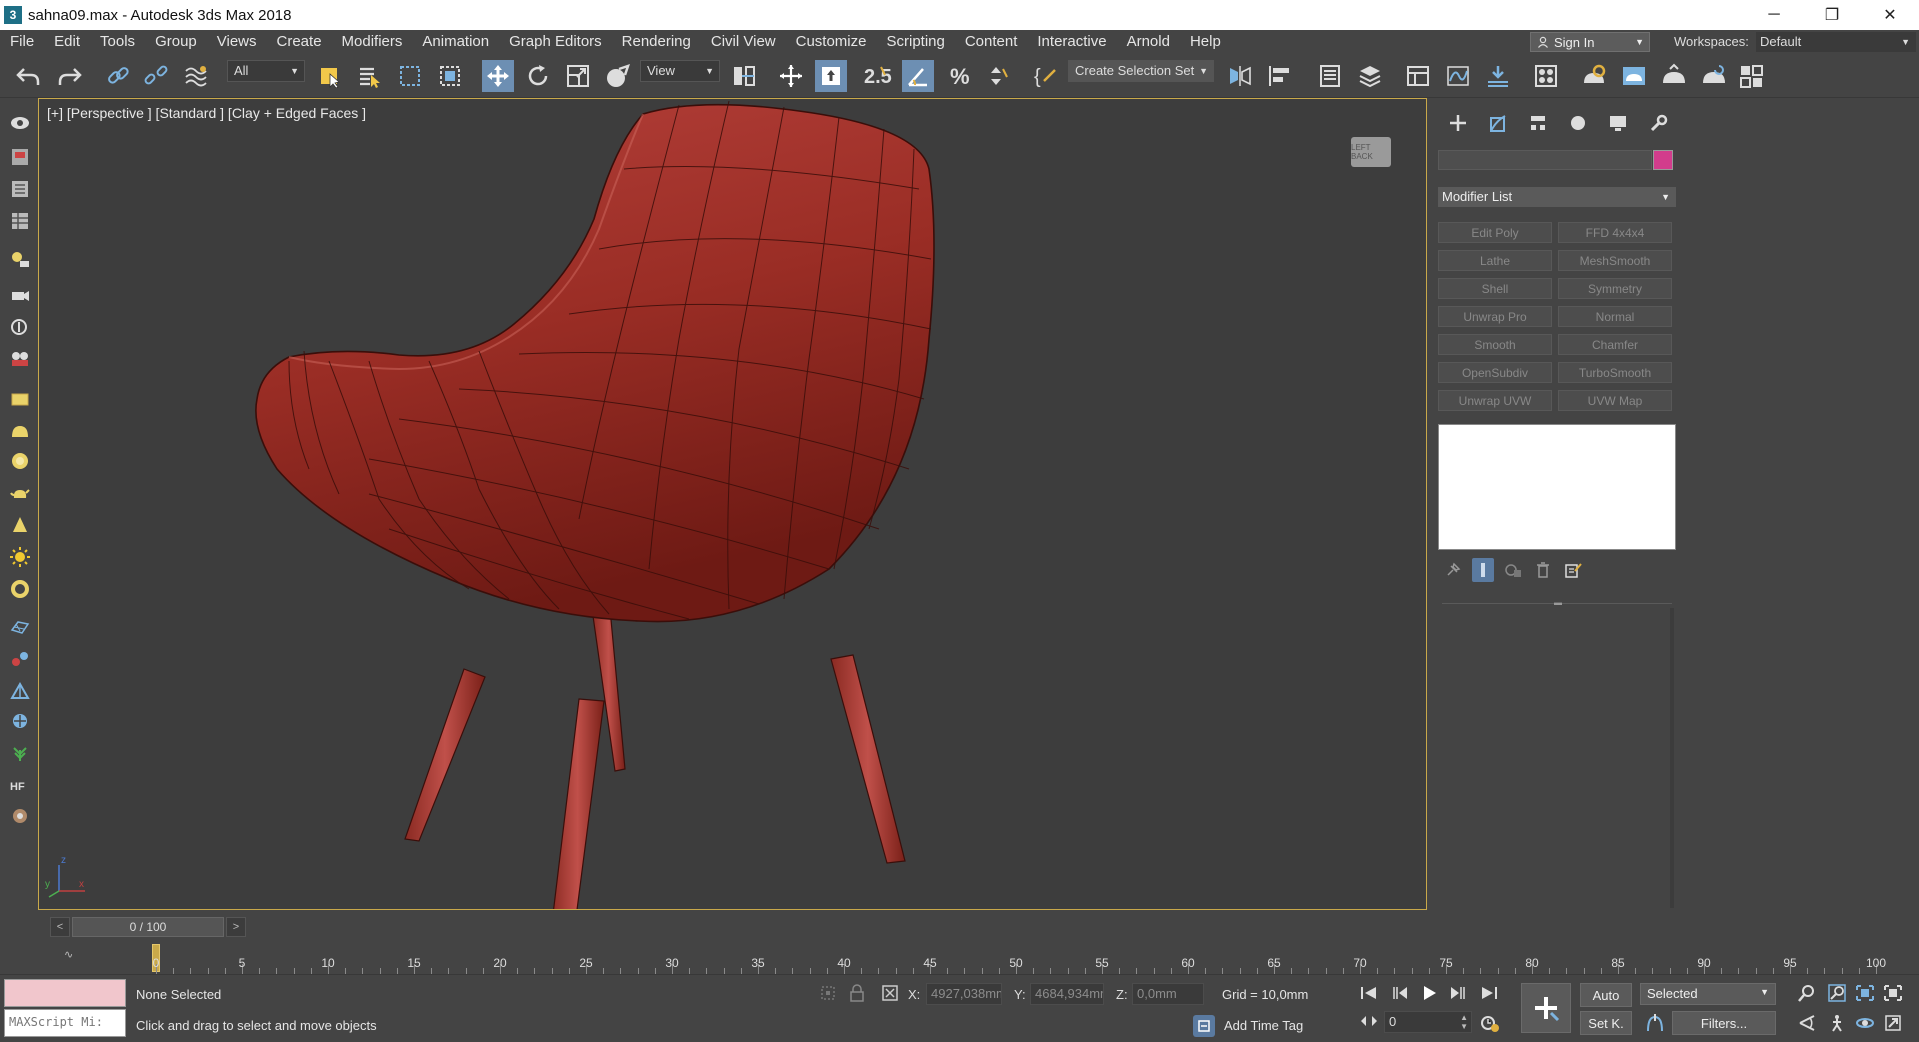 The width and height of the screenshot is (1919, 1042). I want to click on select-object-icon, so click(330, 76).